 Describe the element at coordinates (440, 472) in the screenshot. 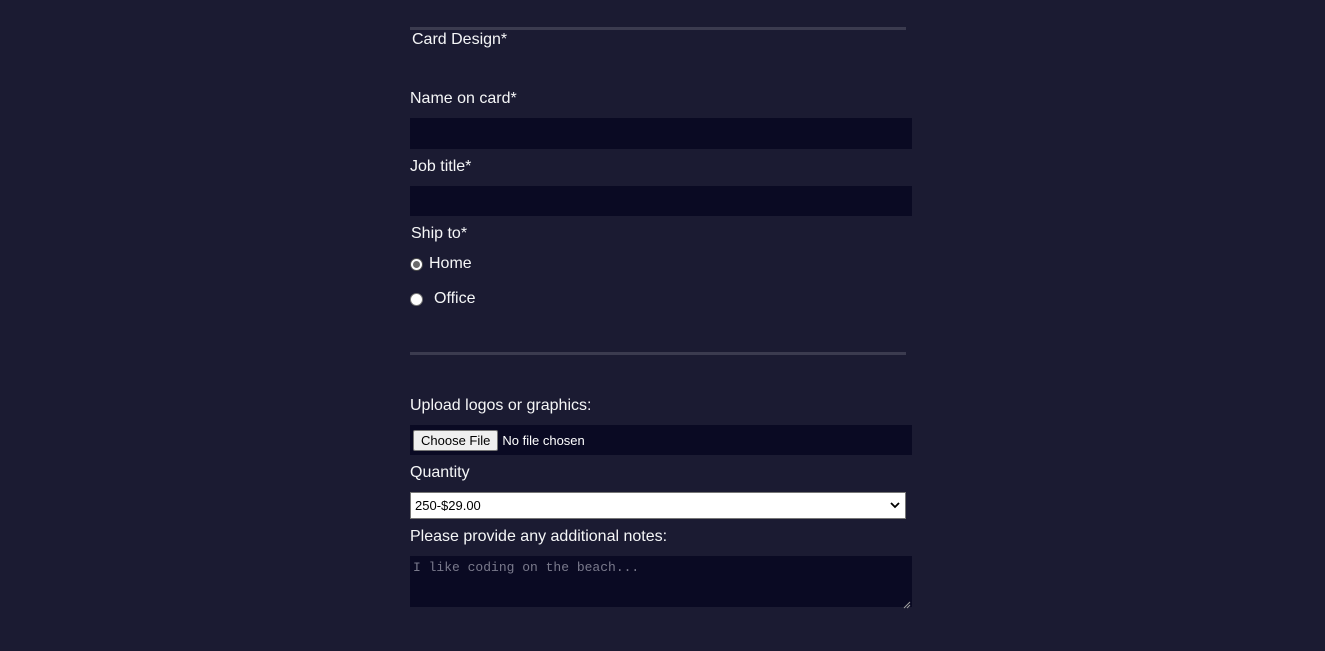

I see `quantity-label: Quantity` at that location.